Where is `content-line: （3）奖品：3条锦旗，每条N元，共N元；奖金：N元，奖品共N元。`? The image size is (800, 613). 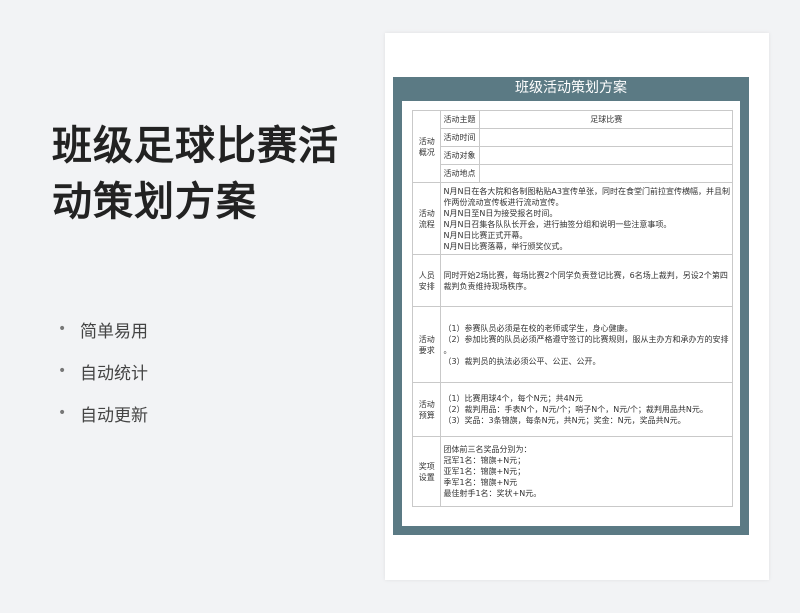 content-line: （3）奖品：3条锦旗，每条N元，共N元；奖金：N元，奖品共N元。 is located at coordinates (564, 420).